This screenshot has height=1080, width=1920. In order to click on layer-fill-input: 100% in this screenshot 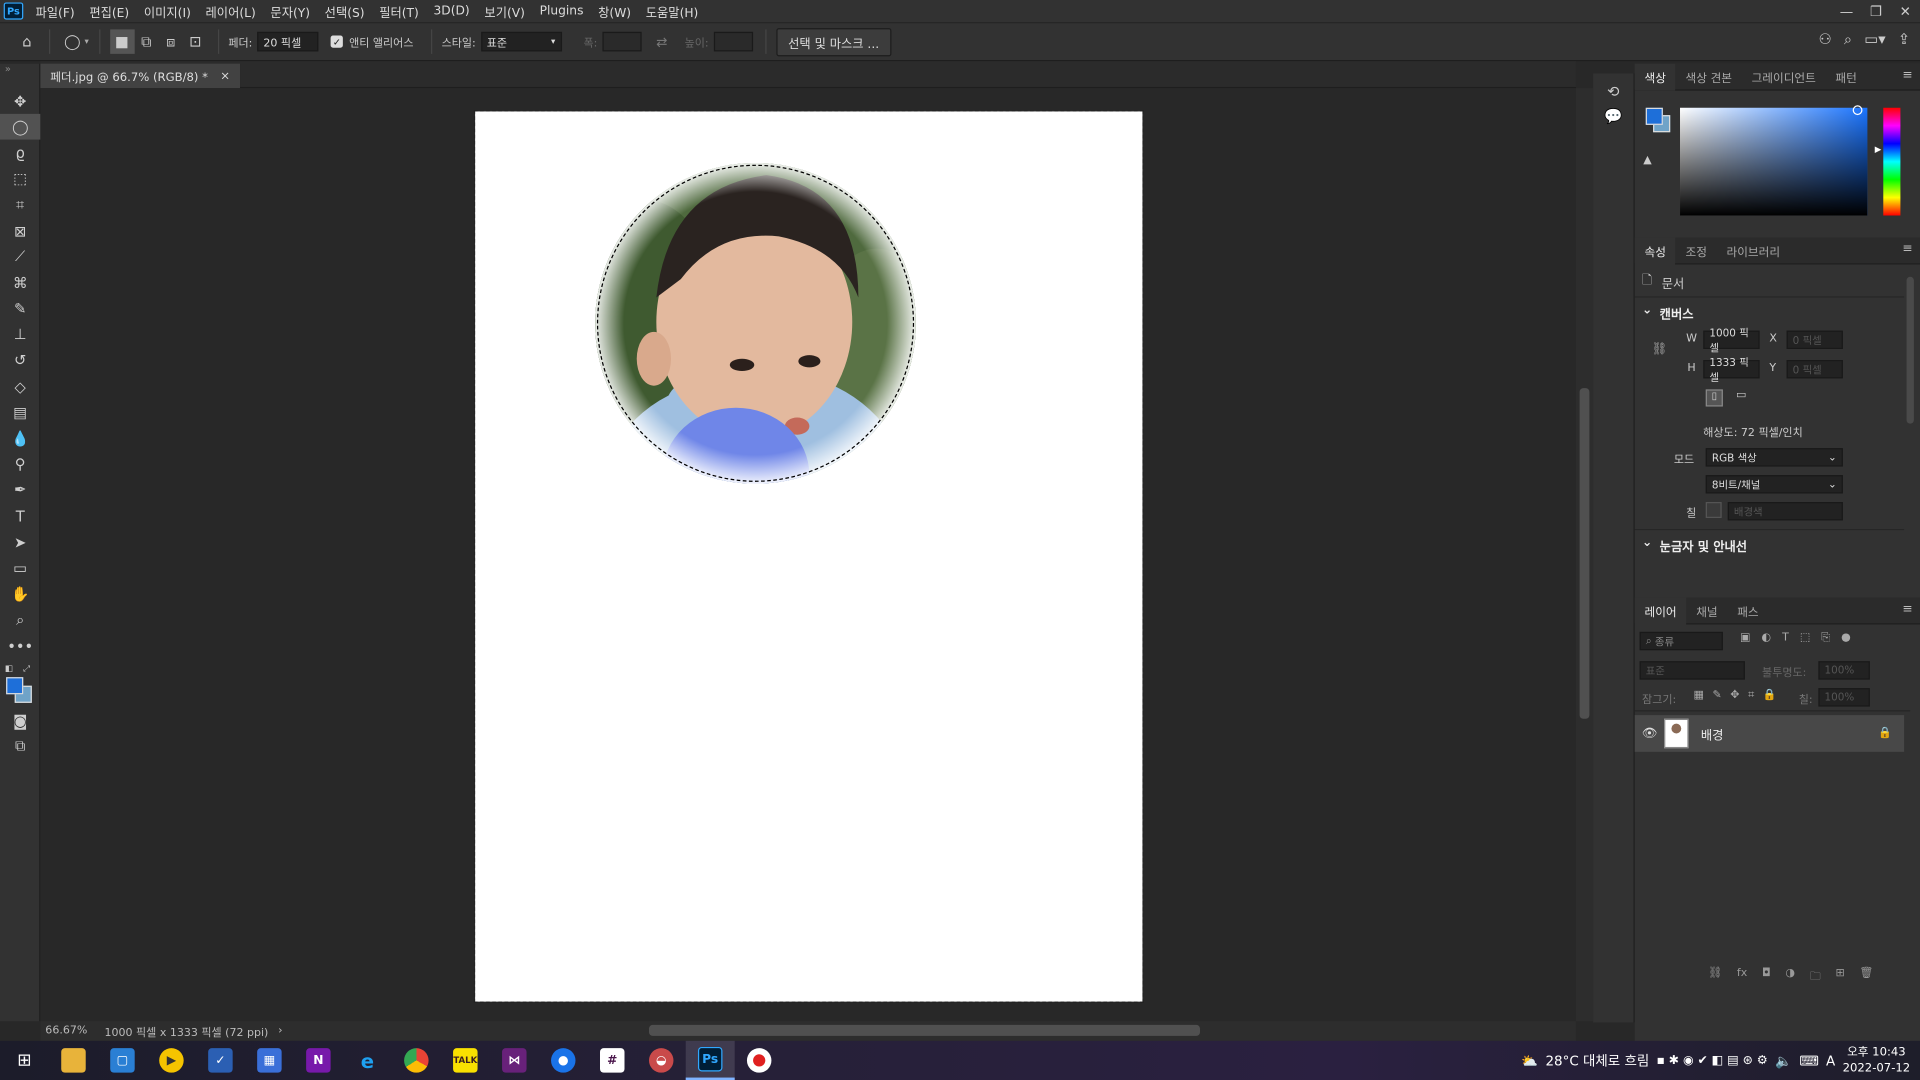, I will do `click(1844, 697)`.